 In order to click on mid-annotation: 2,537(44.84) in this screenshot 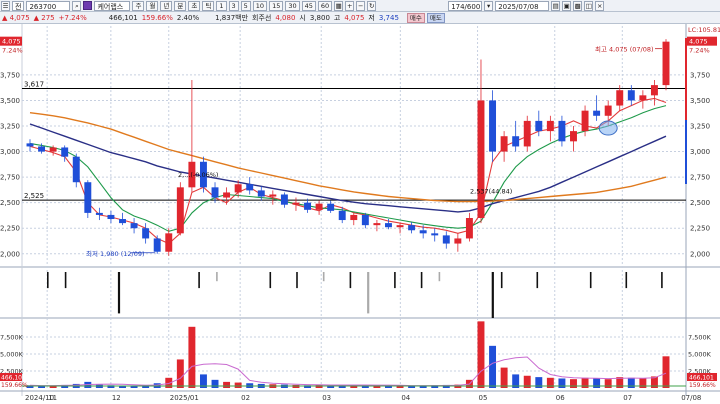, I will do `click(491, 192)`.